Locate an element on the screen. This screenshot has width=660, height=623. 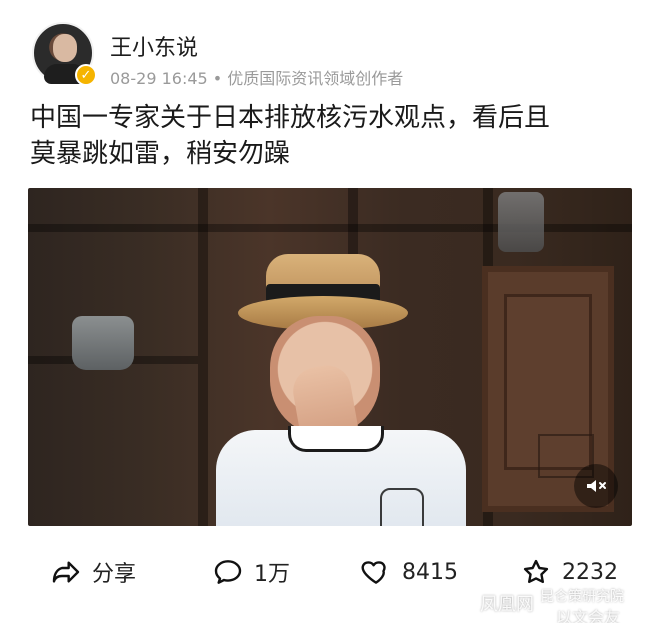
comment-icon is located at coordinates (228, 572).